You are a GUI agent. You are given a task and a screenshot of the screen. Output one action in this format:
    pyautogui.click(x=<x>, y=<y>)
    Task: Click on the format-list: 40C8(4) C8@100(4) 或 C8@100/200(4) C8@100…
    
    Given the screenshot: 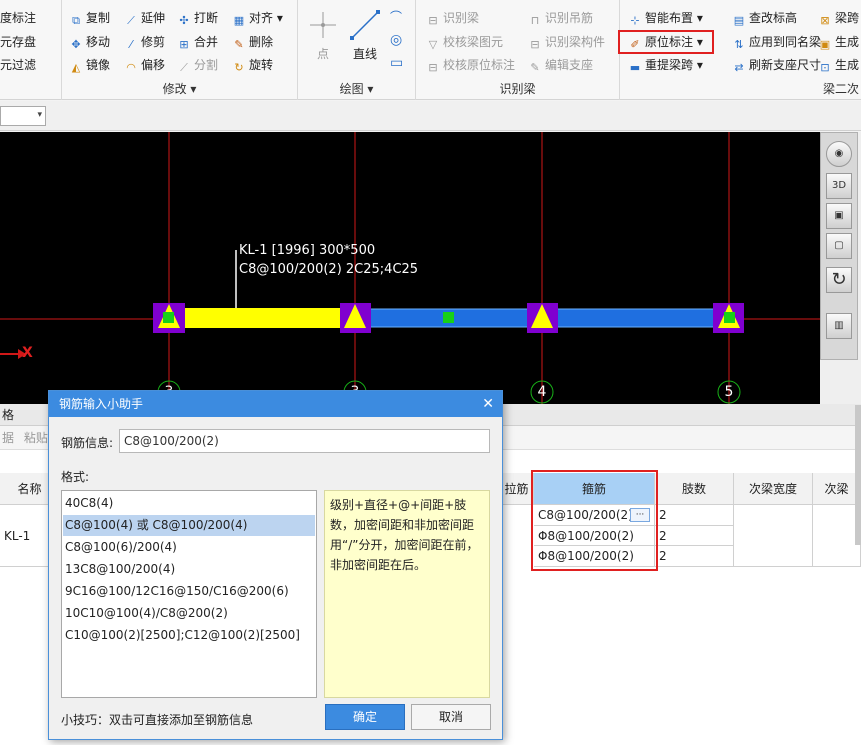 What is the action you would take?
    pyautogui.click(x=189, y=594)
    